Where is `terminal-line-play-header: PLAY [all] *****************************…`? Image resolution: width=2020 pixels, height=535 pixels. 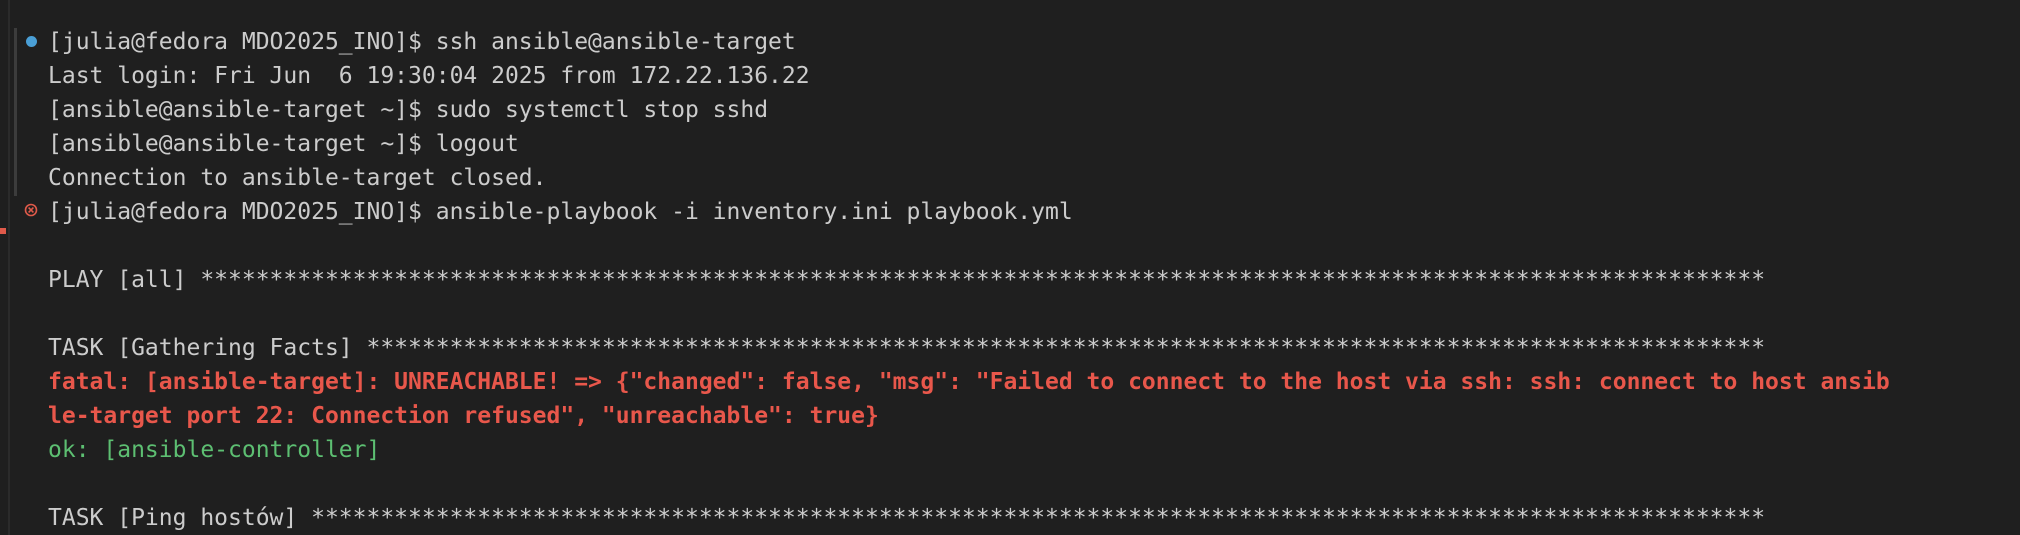
terminal-line-play-header: PLAY [all] *****************************… is located at coordinates (907, 280).